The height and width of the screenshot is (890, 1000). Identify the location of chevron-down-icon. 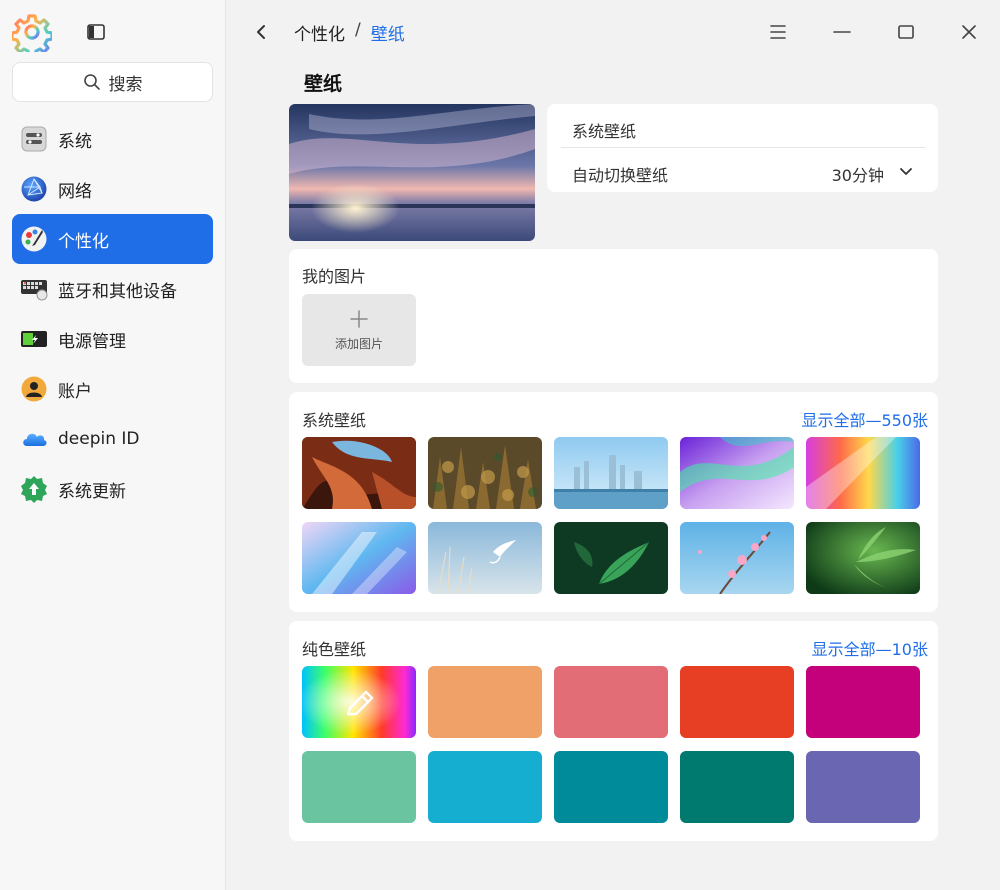
(906, 172).